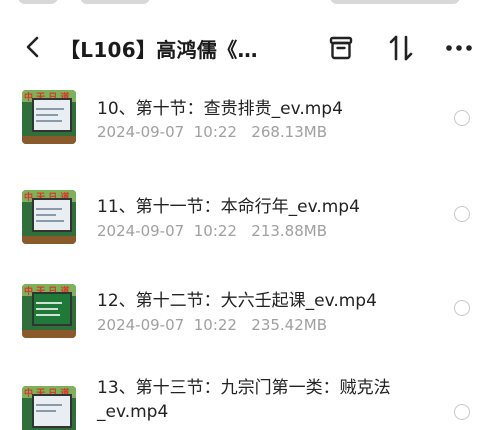  Describe the element at coordinates (289, 325) in the screenshot. I see `file-size: 235.42MB` at that location.